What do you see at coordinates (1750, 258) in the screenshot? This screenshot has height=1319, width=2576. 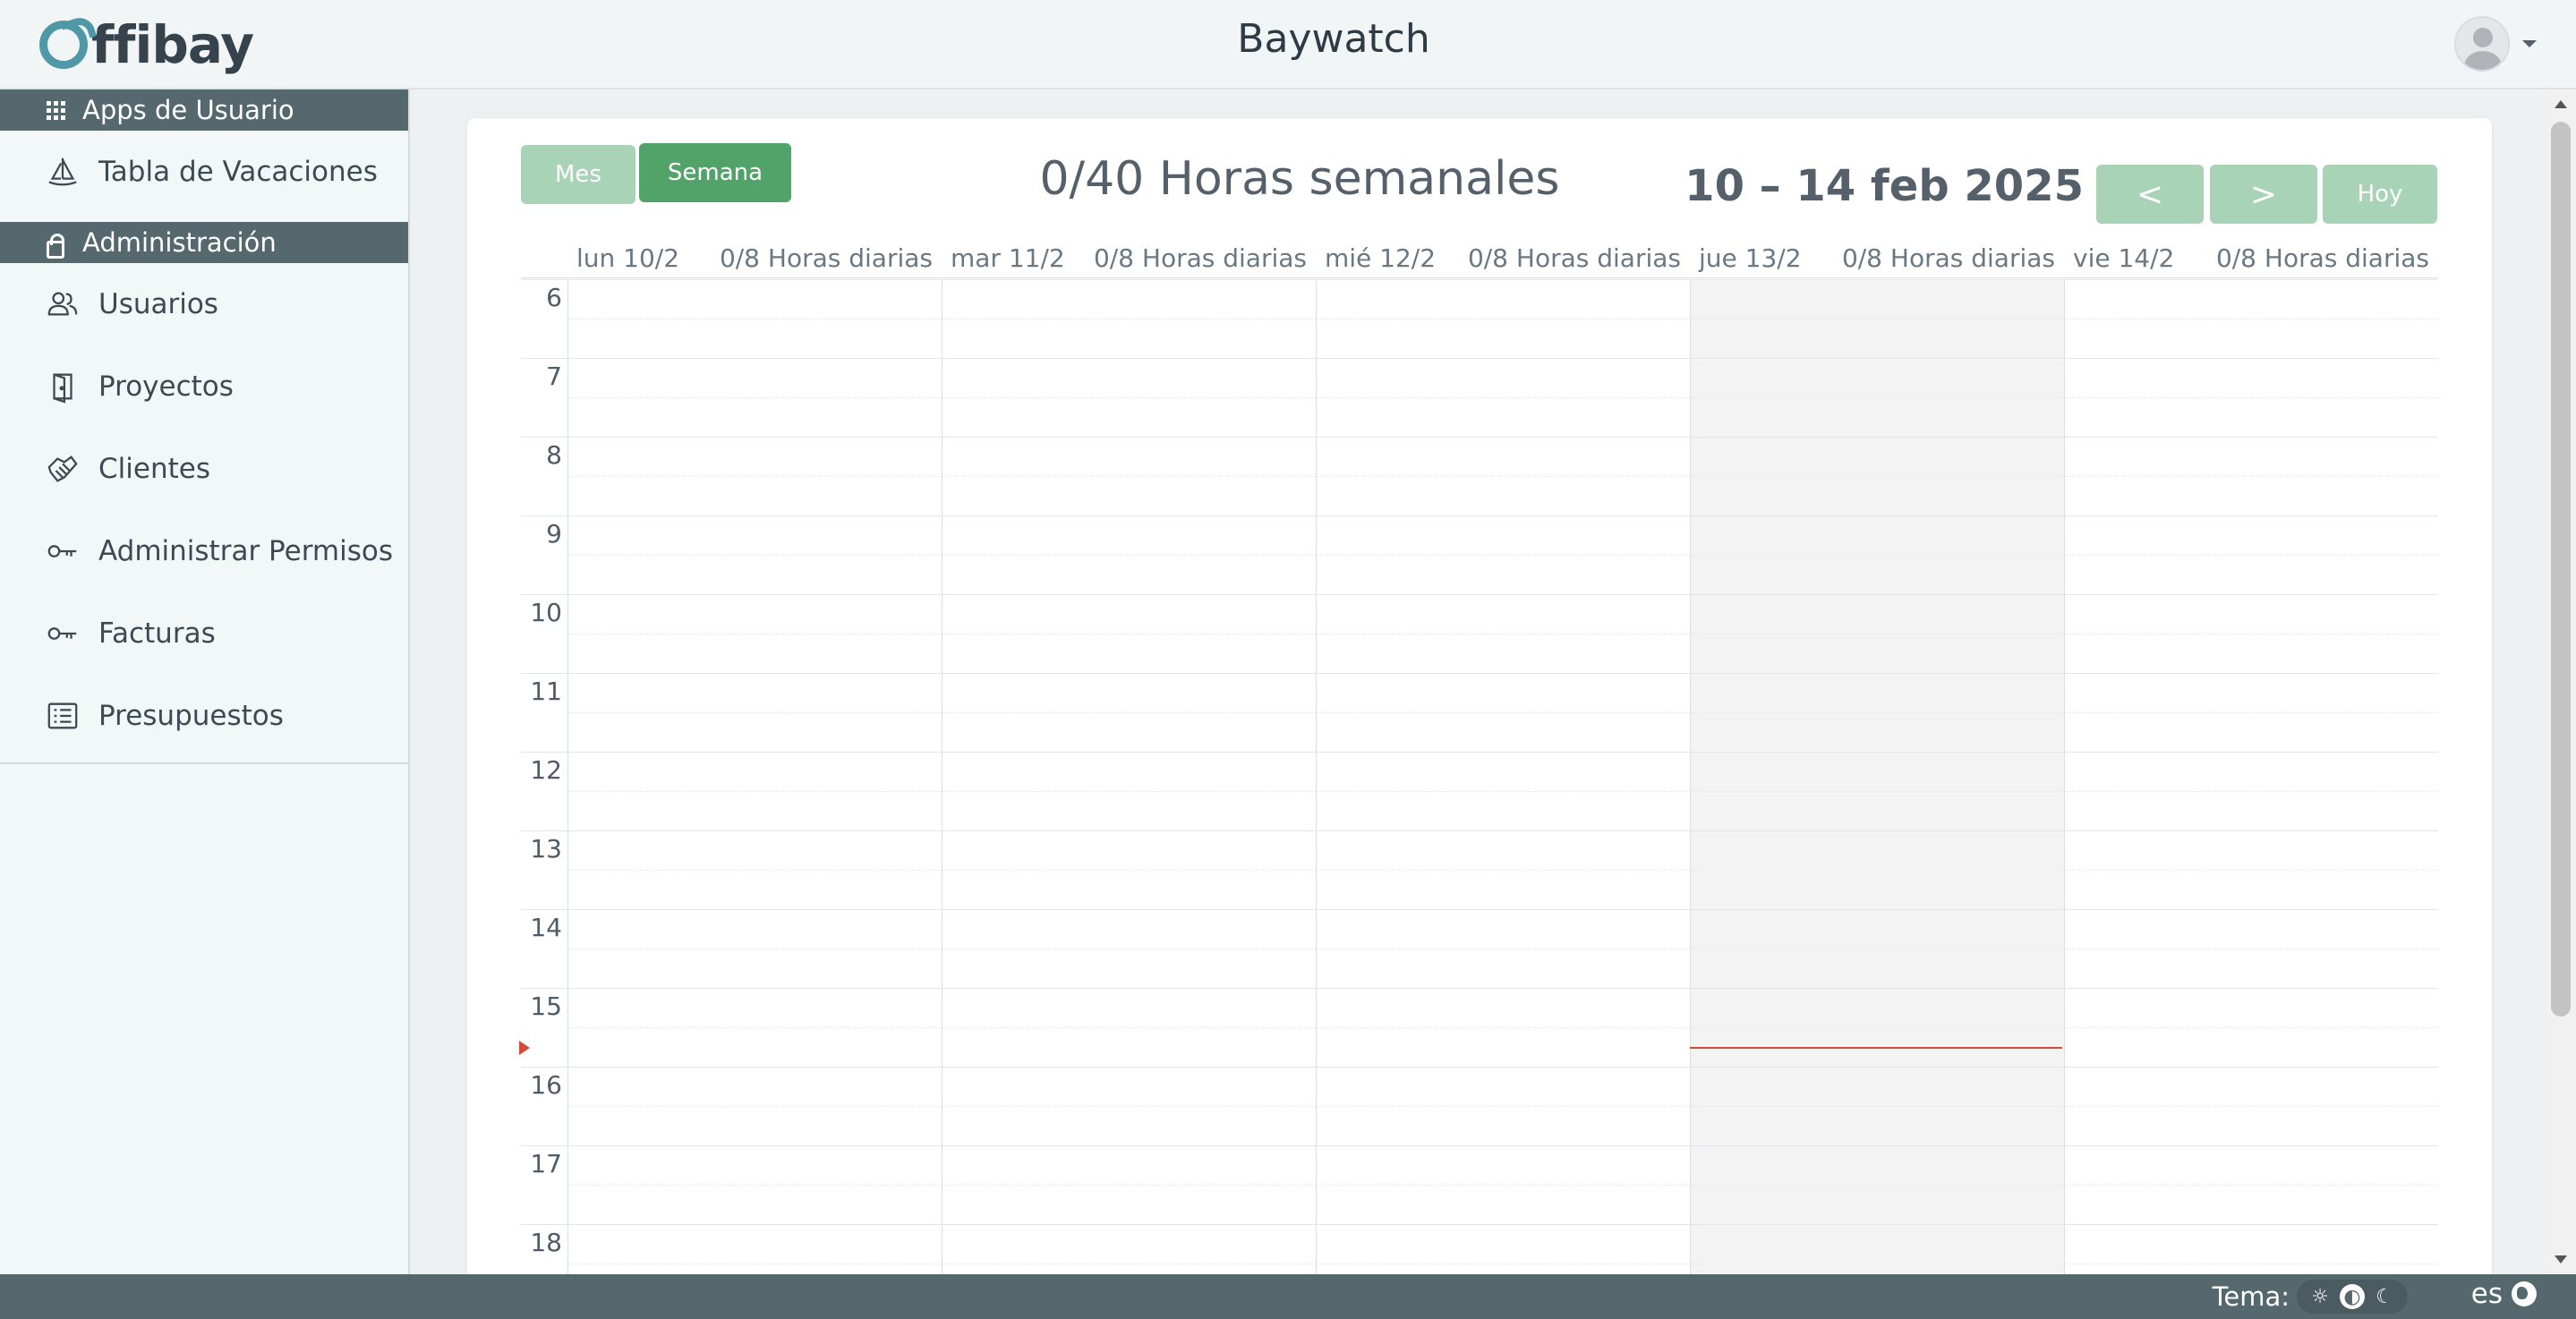 I see `day-name: jue 13/2` at bounding box center [1750, 258].